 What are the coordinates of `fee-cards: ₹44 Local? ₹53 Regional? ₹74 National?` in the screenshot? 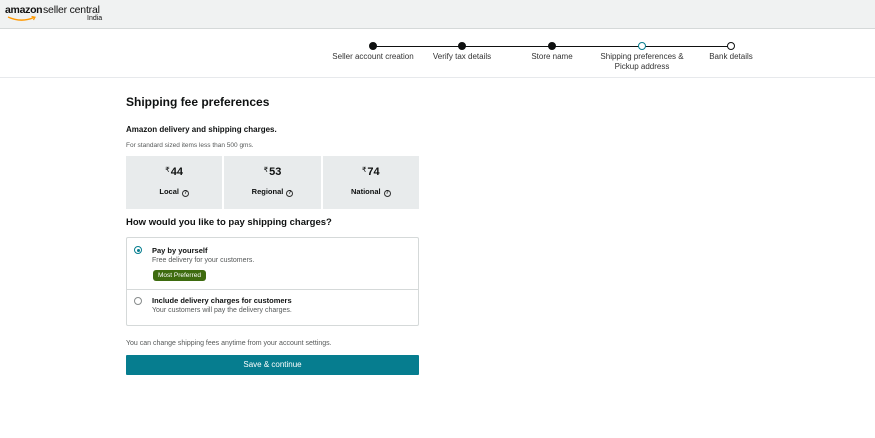 It's located at (272, 182).